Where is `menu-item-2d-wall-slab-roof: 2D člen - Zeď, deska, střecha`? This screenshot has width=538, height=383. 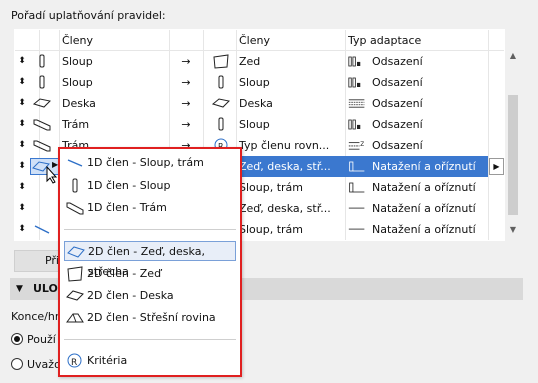
menu-item-2d-wall-slab-roof: 2D člen - Zeď, deska, střecha is located at coordinates (150, 259).